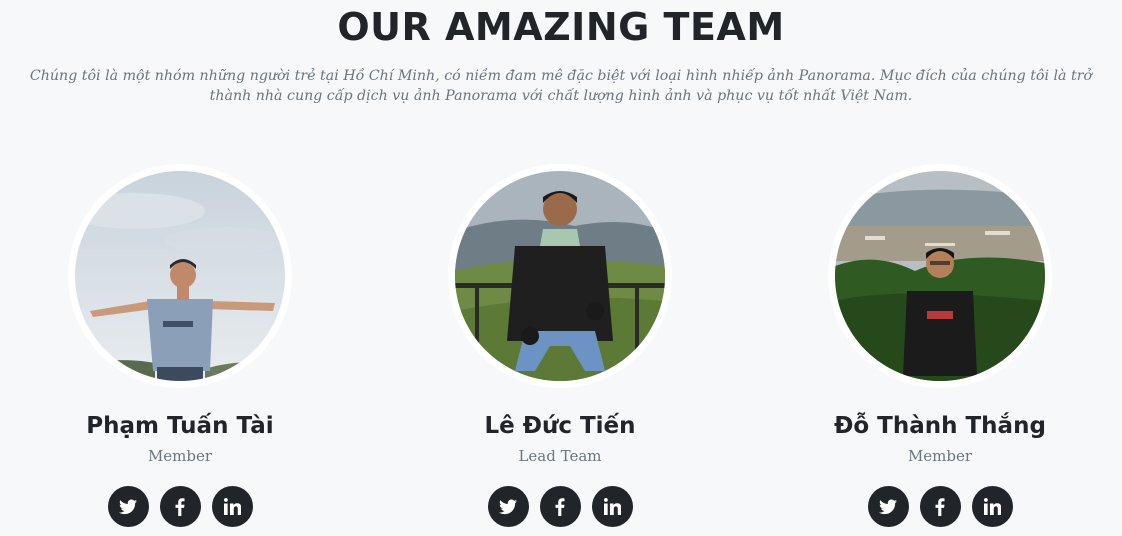  I want to click on member-role: Lead Team, so click(560, 456).